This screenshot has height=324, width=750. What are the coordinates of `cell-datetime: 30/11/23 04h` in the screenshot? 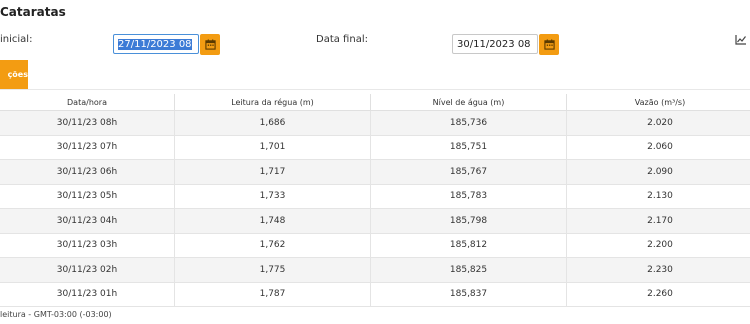 It's located at (87, 221).